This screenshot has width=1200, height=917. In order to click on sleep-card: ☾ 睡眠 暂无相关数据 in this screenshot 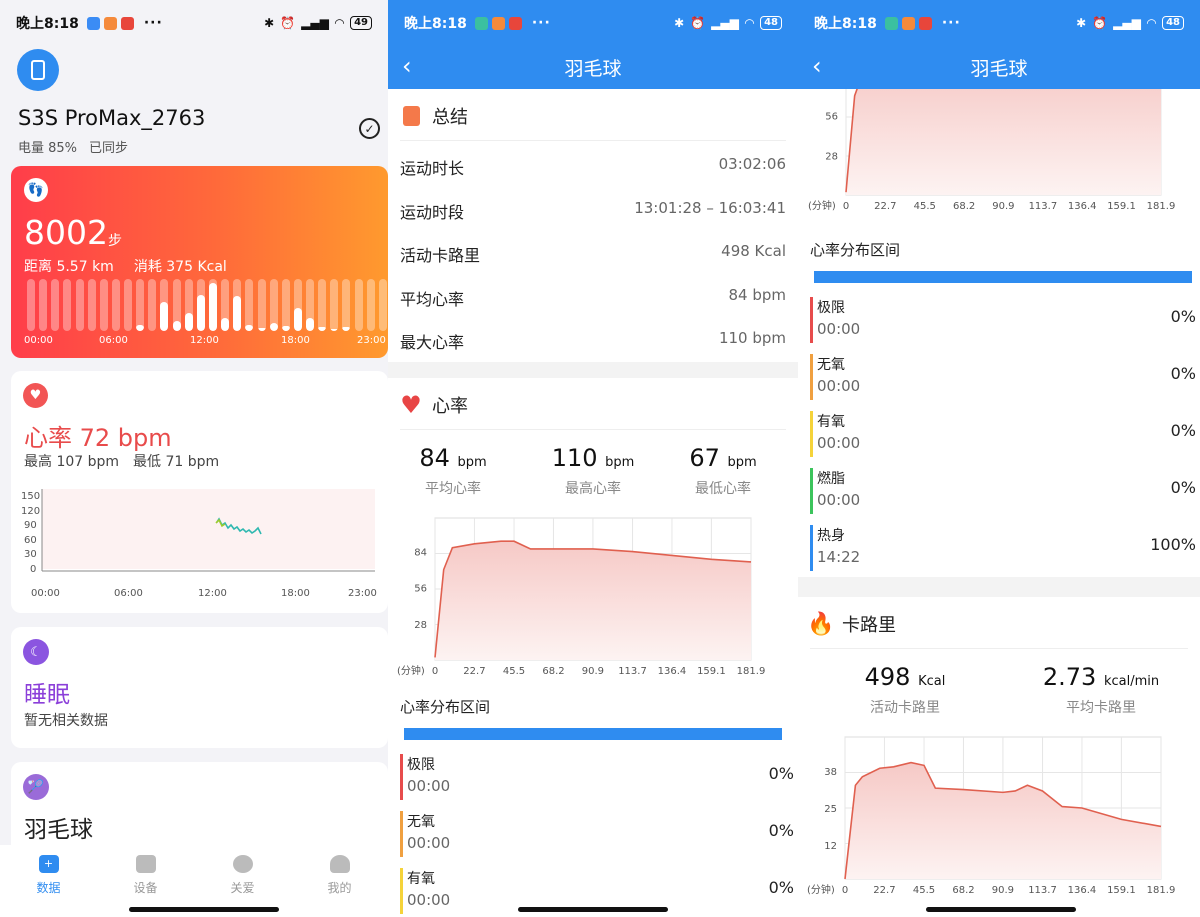, I will do `click(199, 687)`.